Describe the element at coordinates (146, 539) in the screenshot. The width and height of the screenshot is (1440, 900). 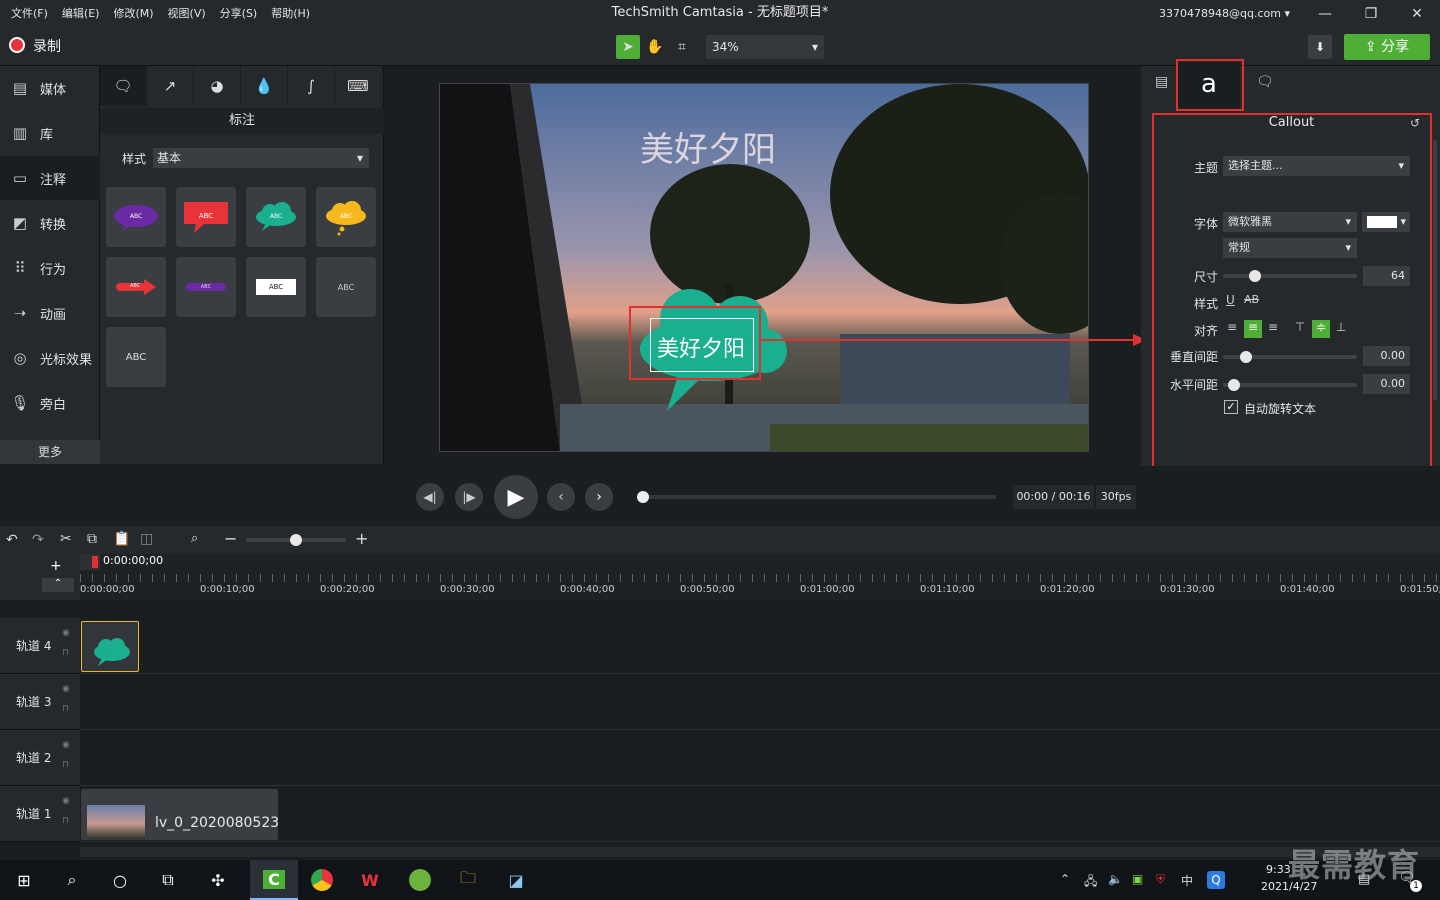
I see `split-icon: ◫` at that location.